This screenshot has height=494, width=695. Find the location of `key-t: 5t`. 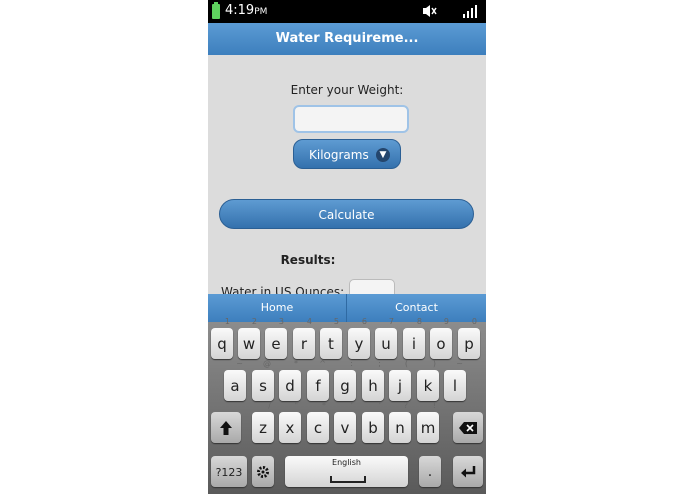

key-t: 5t is located at coordinates (331, 338).